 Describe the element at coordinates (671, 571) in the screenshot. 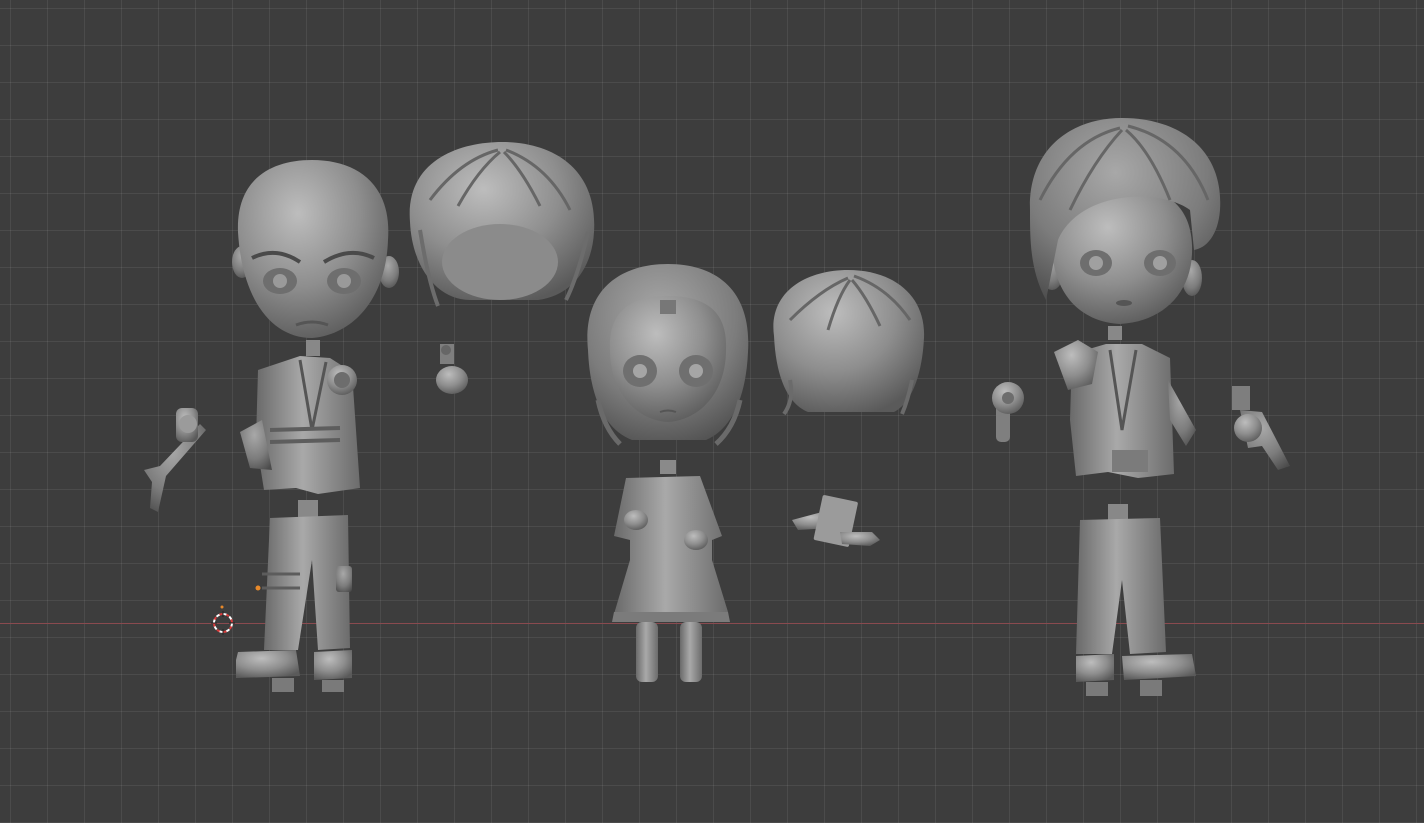

I see `girl-dress` at that location.